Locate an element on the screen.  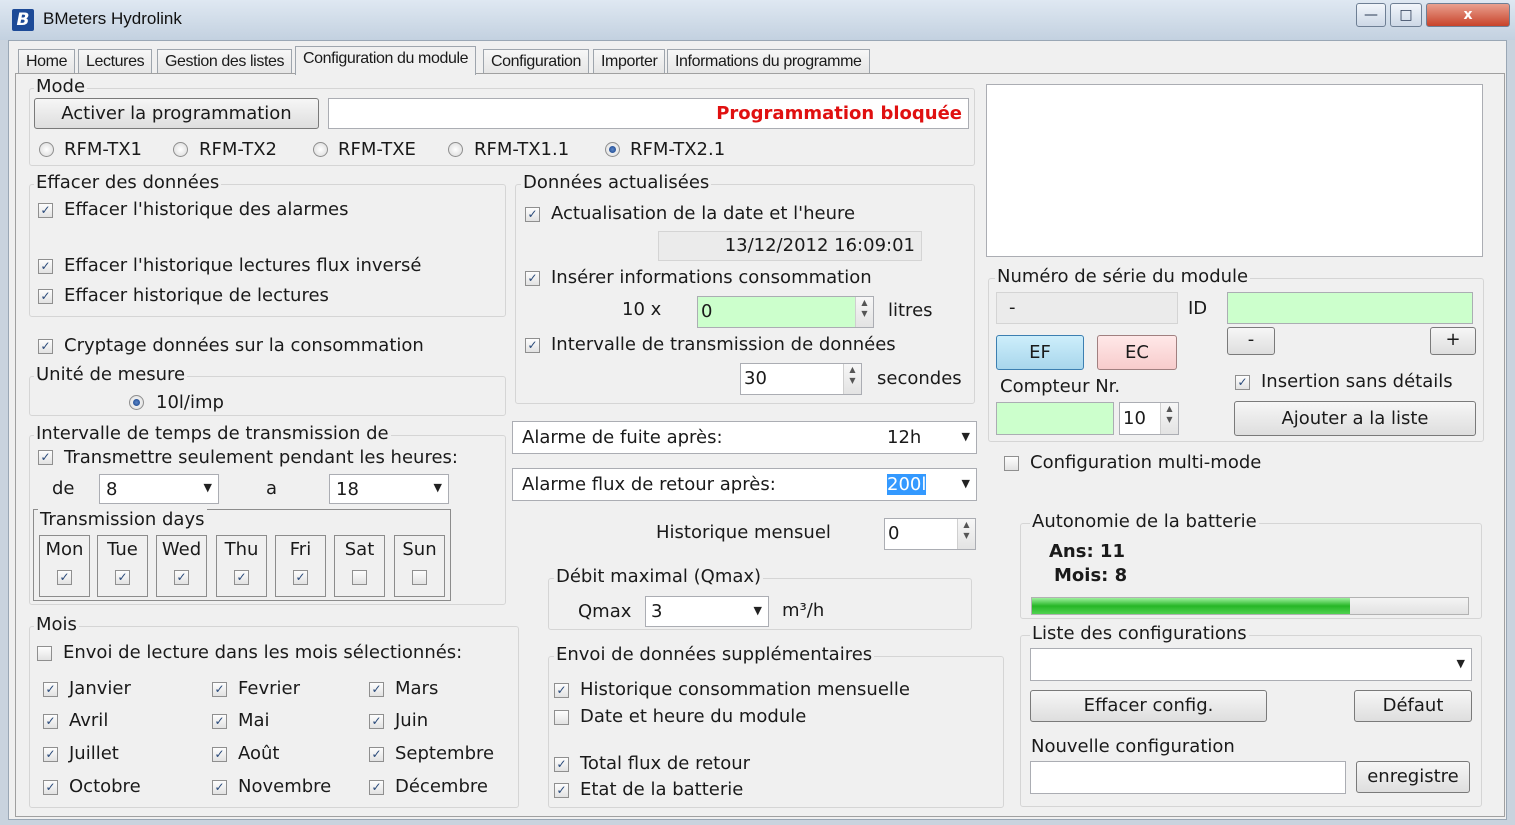
month-mars-checkbox: ✓ is located at coordinates (376, 689).